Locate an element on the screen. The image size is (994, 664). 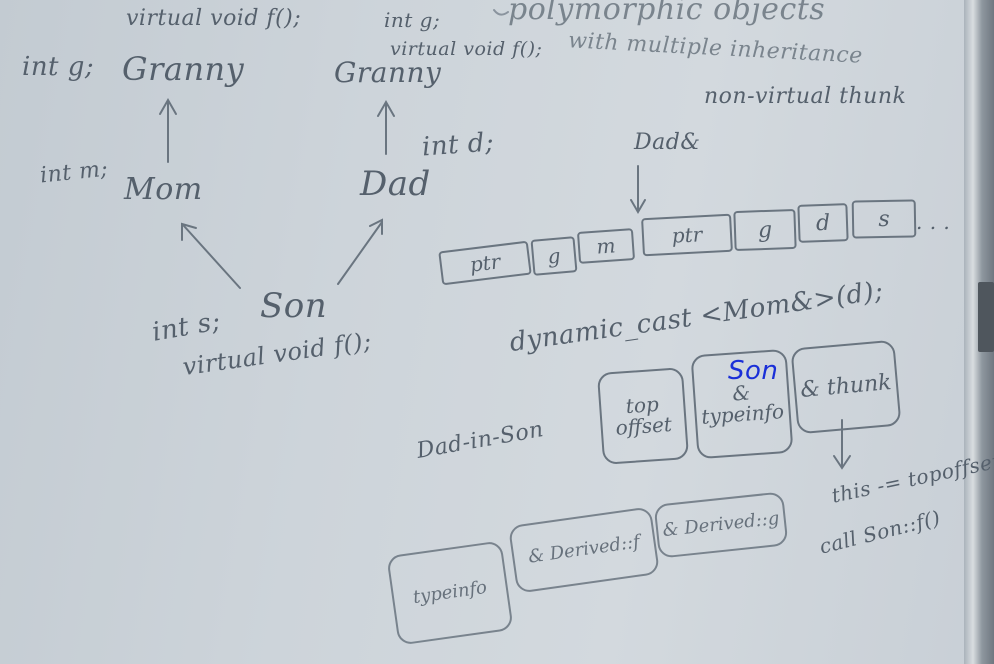
frame-clip is located at coordinates (986, 317).